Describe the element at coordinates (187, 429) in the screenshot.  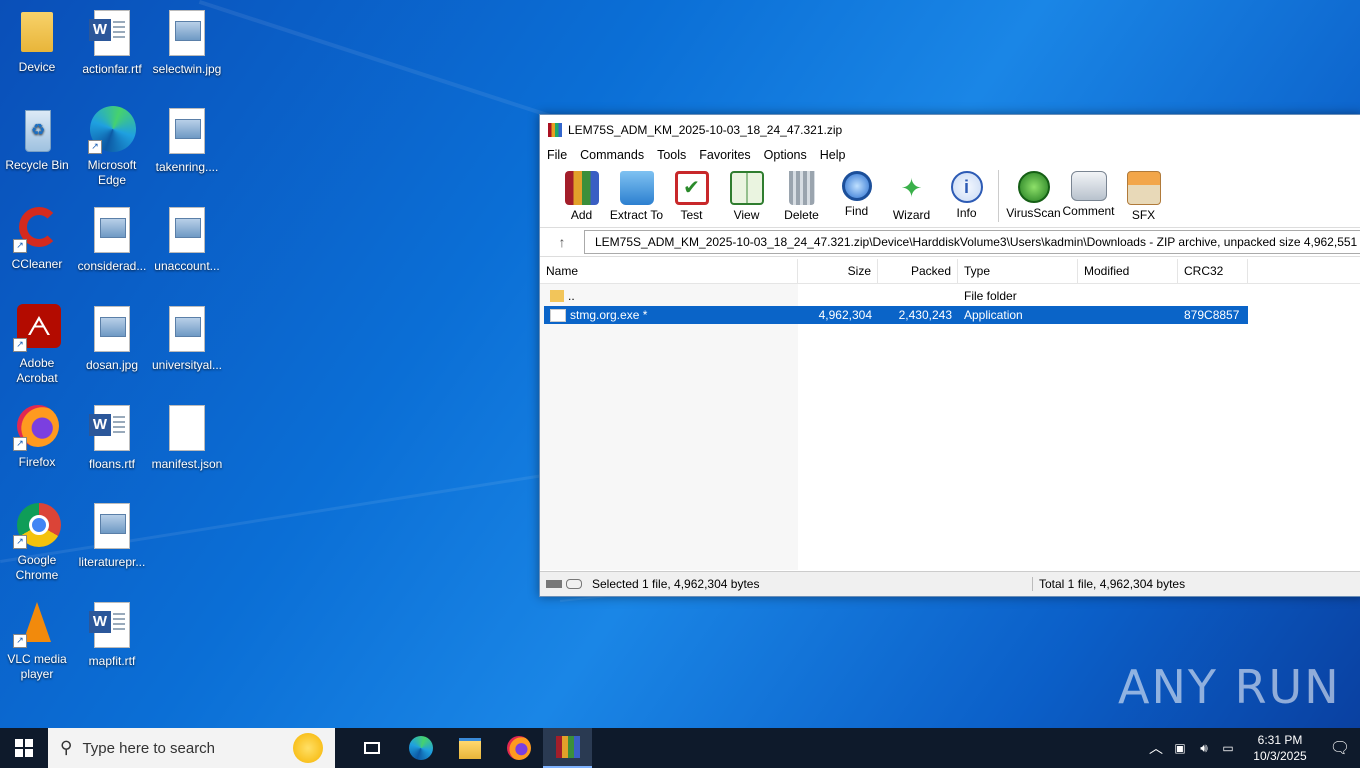
I see `blank-file-icon` at that location.